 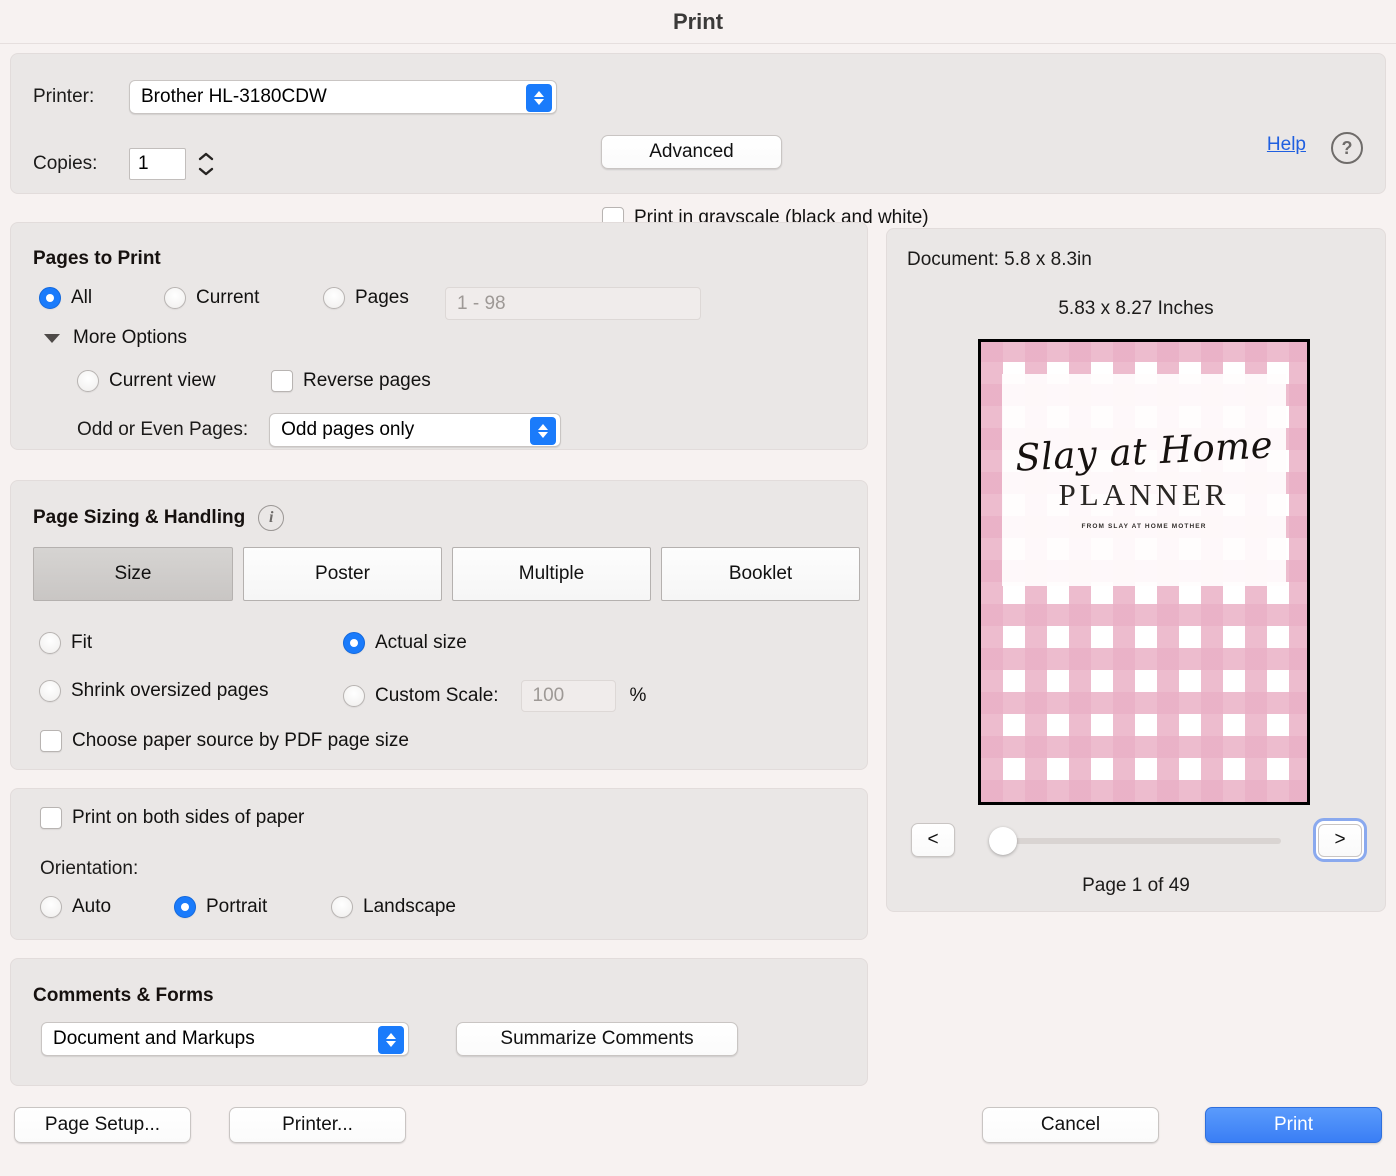 I want to click on radio-actual-size-label: Actual size, so click(x=421, y=642).